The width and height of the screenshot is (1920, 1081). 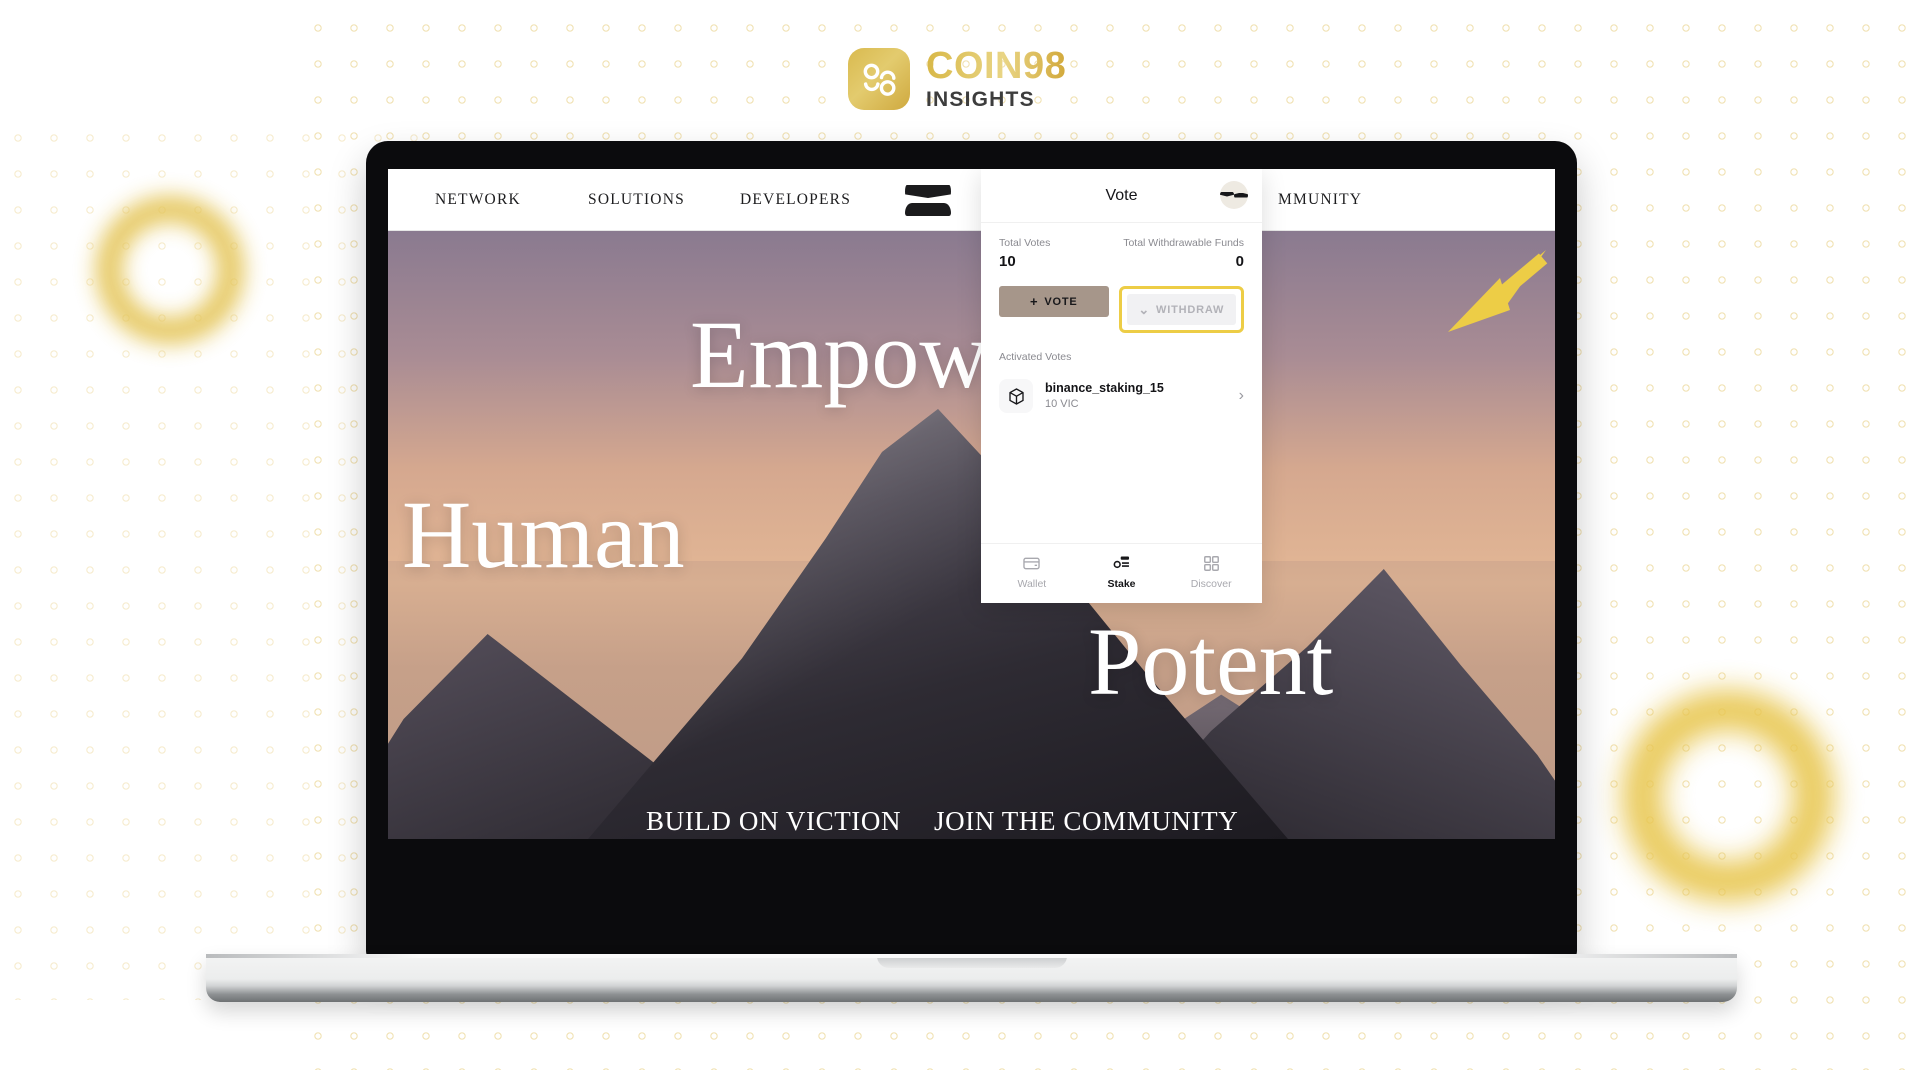 What do you see at coordinates (996, 66) in the screenshot?
I see `brand-title: COIN98` at bounding box center [996, 66].